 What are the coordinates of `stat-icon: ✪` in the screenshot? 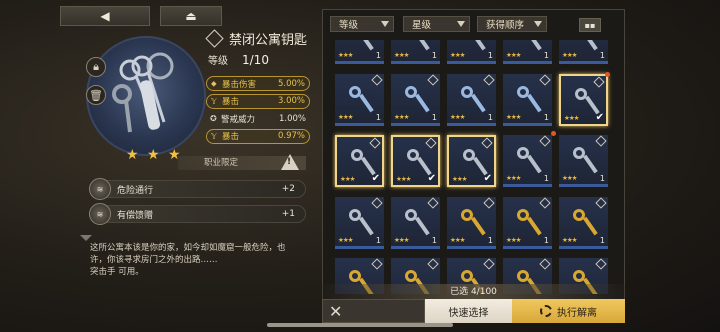 It's located at (213, 118).